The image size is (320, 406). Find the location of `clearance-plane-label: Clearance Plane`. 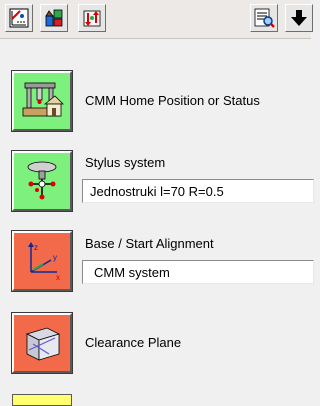

clearance-plane-label: Clearance Plane is located at coordinates (133, 342).